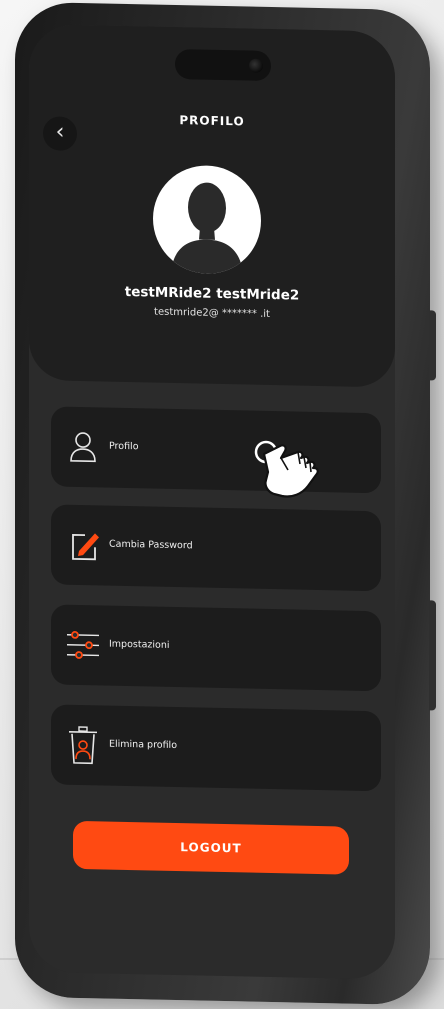 This screenshot has height=1009, width=444. Describe the element at coordinates (223, 65) in the screenshot. I see `dynamic-island` at that location.